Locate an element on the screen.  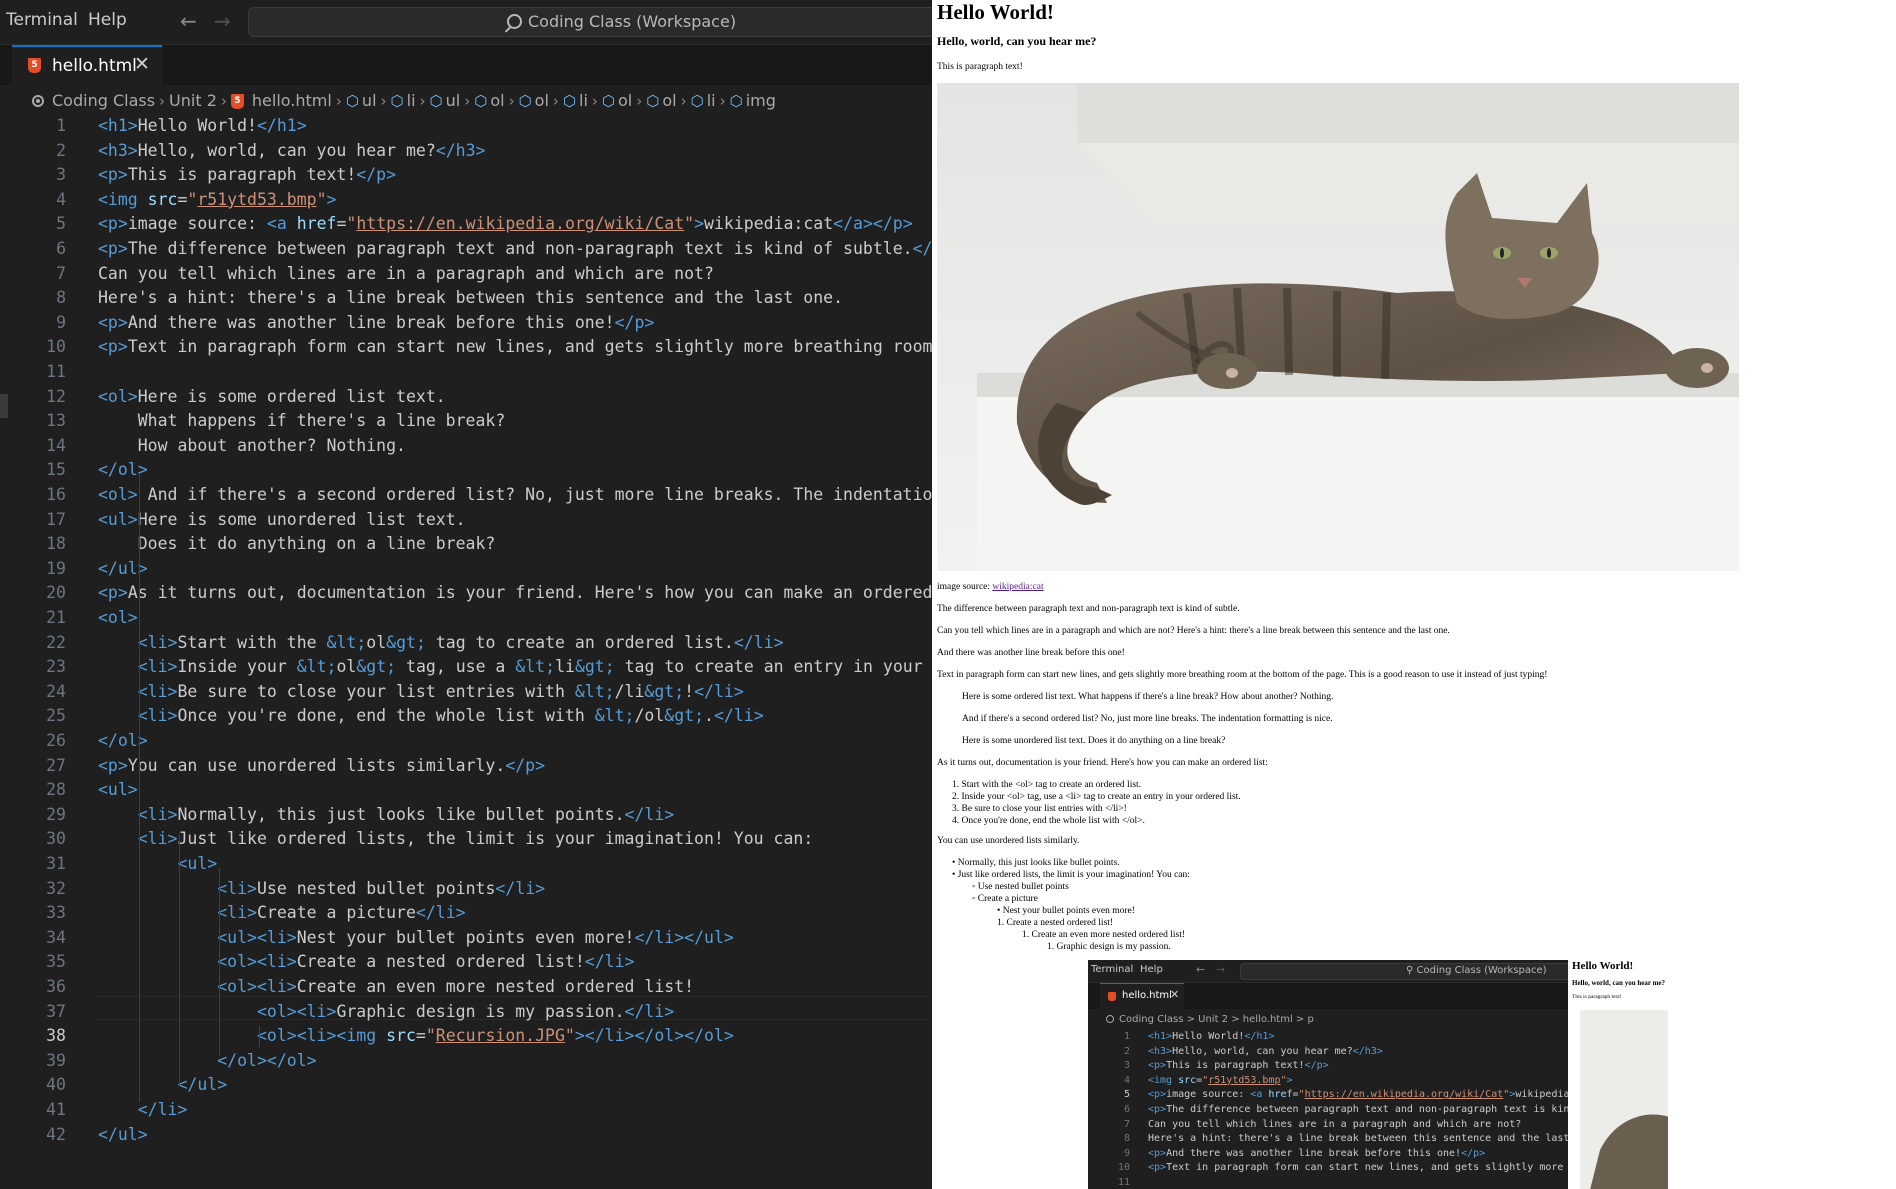
image-source-line: image source: wikipedia:cat is located at coordinates (990, 587).